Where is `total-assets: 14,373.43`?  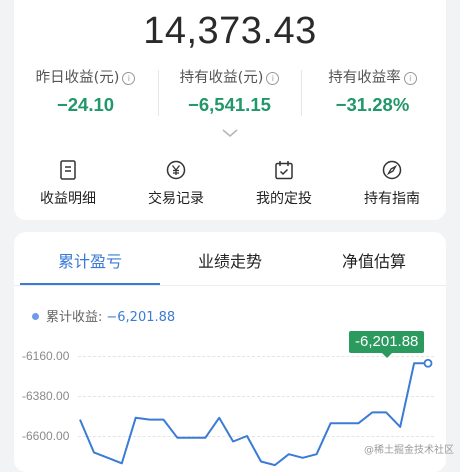 total-assets: 14,373.43 is located at coordinates (230, 31).